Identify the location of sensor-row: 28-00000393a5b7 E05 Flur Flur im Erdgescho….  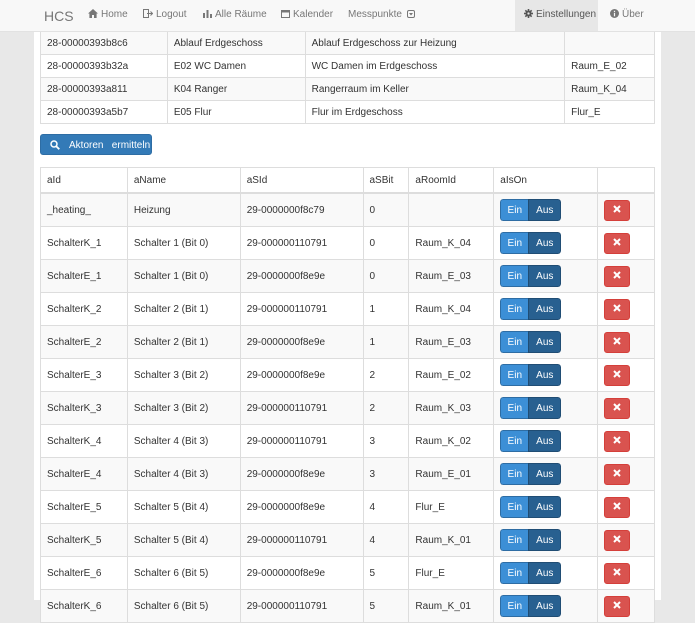
(347, 112).